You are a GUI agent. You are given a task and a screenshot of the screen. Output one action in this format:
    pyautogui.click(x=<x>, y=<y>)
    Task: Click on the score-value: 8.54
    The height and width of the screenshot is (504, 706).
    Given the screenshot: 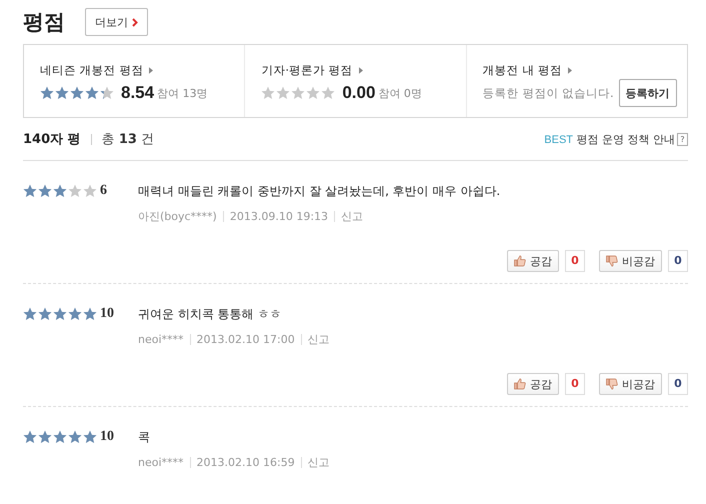 What is the action you would take?
    pyautogui.click(x=137, y=93)
    